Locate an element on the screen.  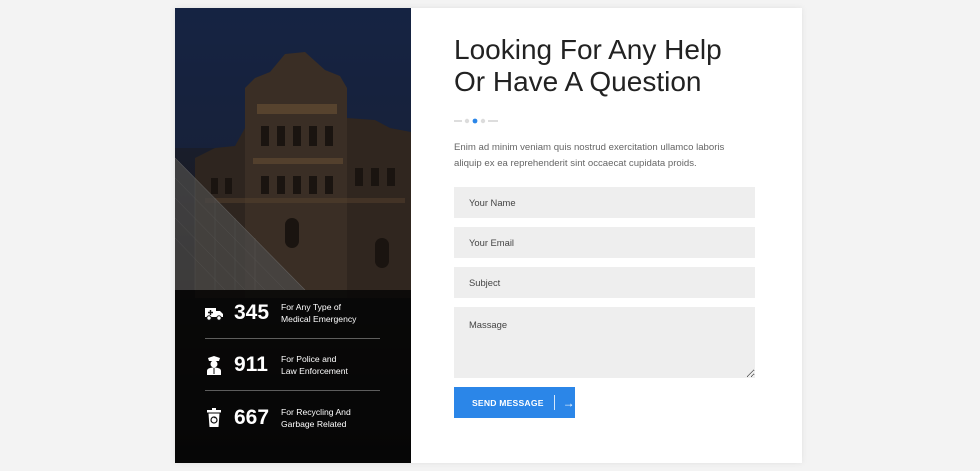
subject-field is located at coordinates (604, 282).